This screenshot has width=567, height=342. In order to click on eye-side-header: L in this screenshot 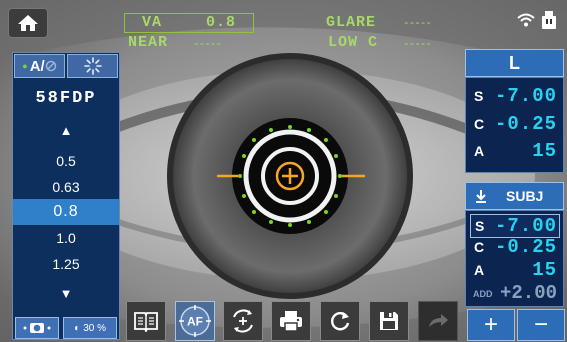, I will do `click(514, 63)`.